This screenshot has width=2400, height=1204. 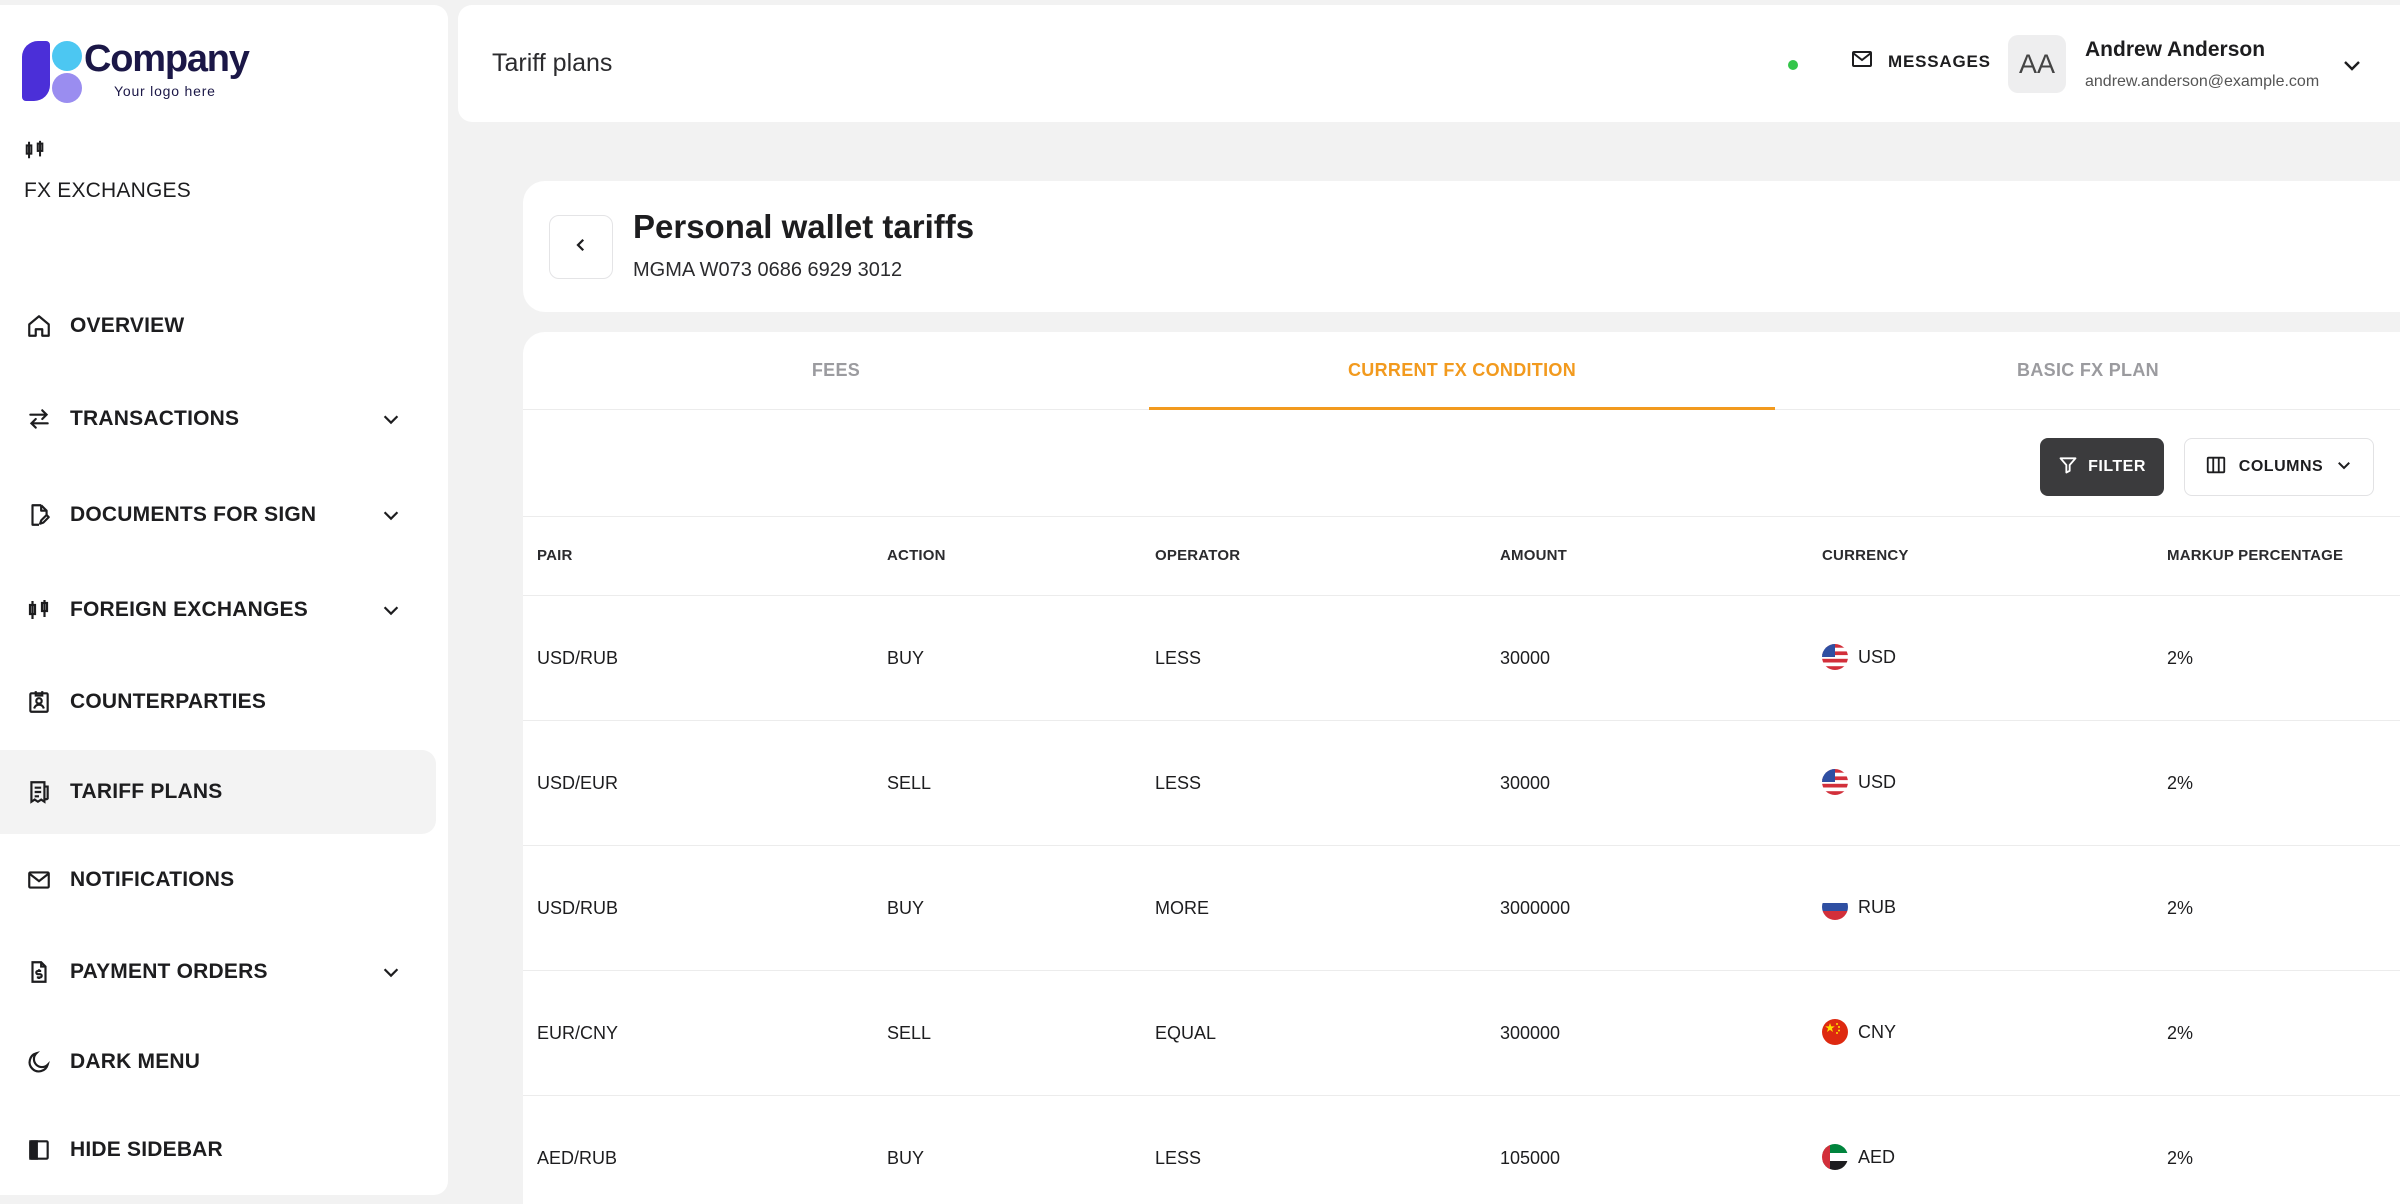 I want to click on cell-currency: CNY, so click(x=1859, y=1032).